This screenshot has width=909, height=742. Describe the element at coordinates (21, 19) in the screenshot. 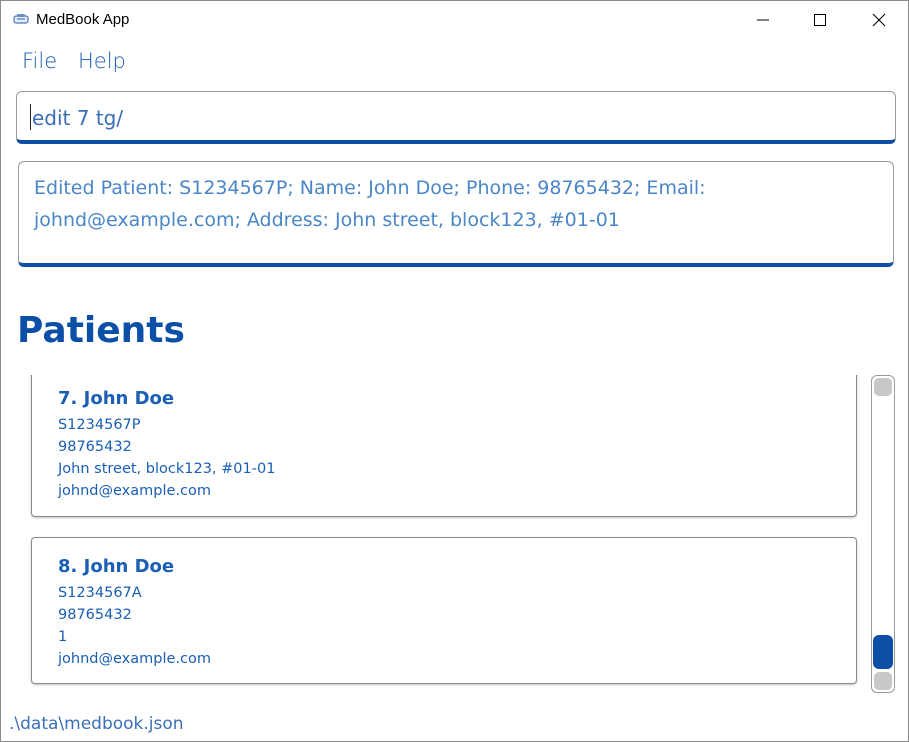

I see `medbook-app-icon` at that location.